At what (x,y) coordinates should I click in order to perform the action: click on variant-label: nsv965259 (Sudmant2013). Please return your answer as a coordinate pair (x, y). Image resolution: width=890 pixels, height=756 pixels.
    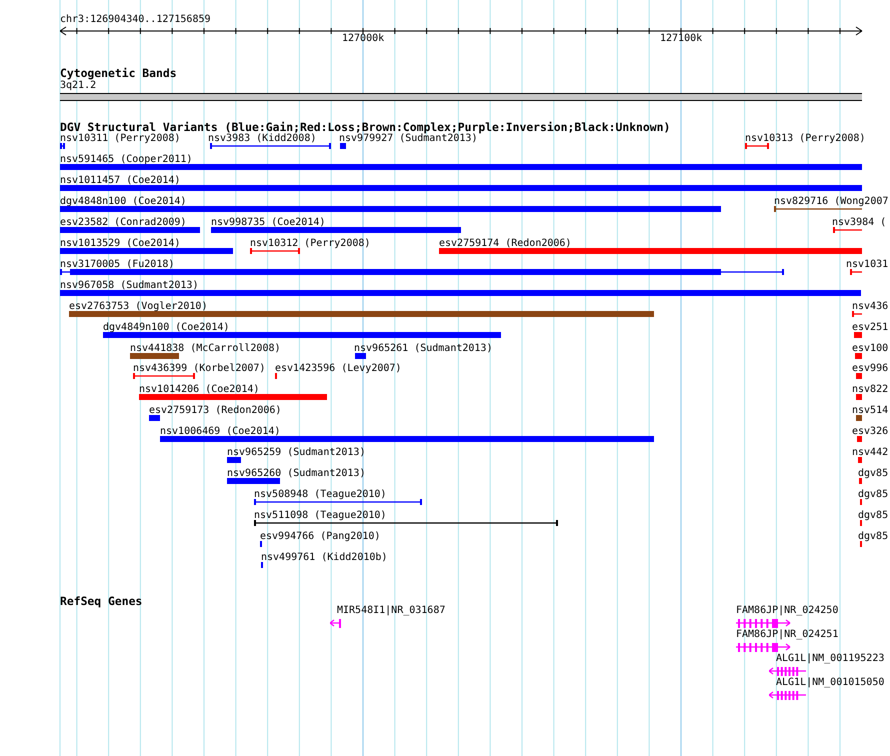
    Looking at the image, I should click on (296, 453).